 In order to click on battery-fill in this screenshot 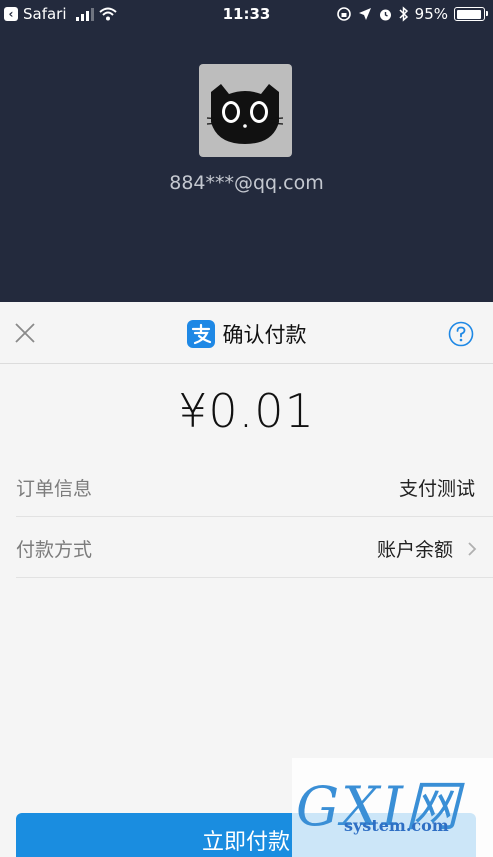, I will do `click(469, 14)`.